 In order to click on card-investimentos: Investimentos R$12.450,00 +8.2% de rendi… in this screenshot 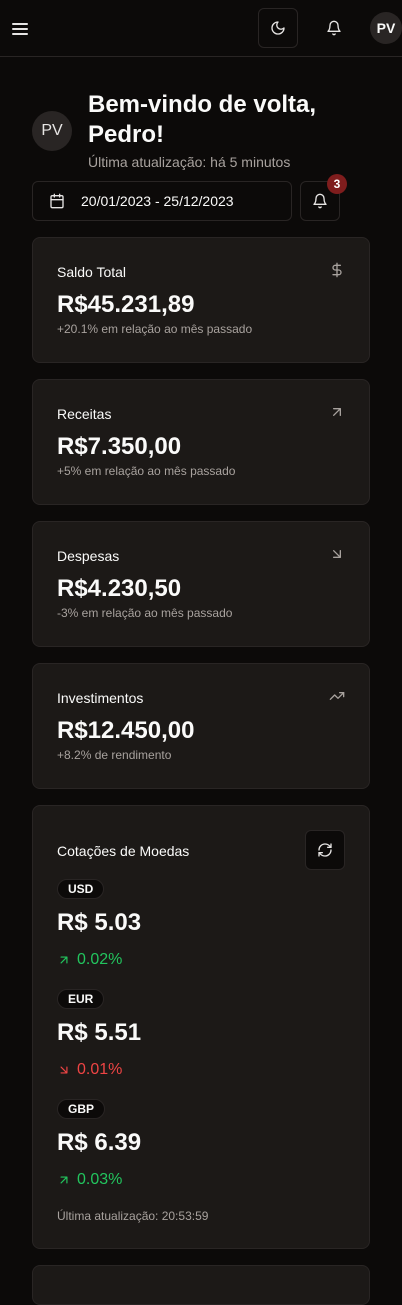, I will do `click(201, 726)`.